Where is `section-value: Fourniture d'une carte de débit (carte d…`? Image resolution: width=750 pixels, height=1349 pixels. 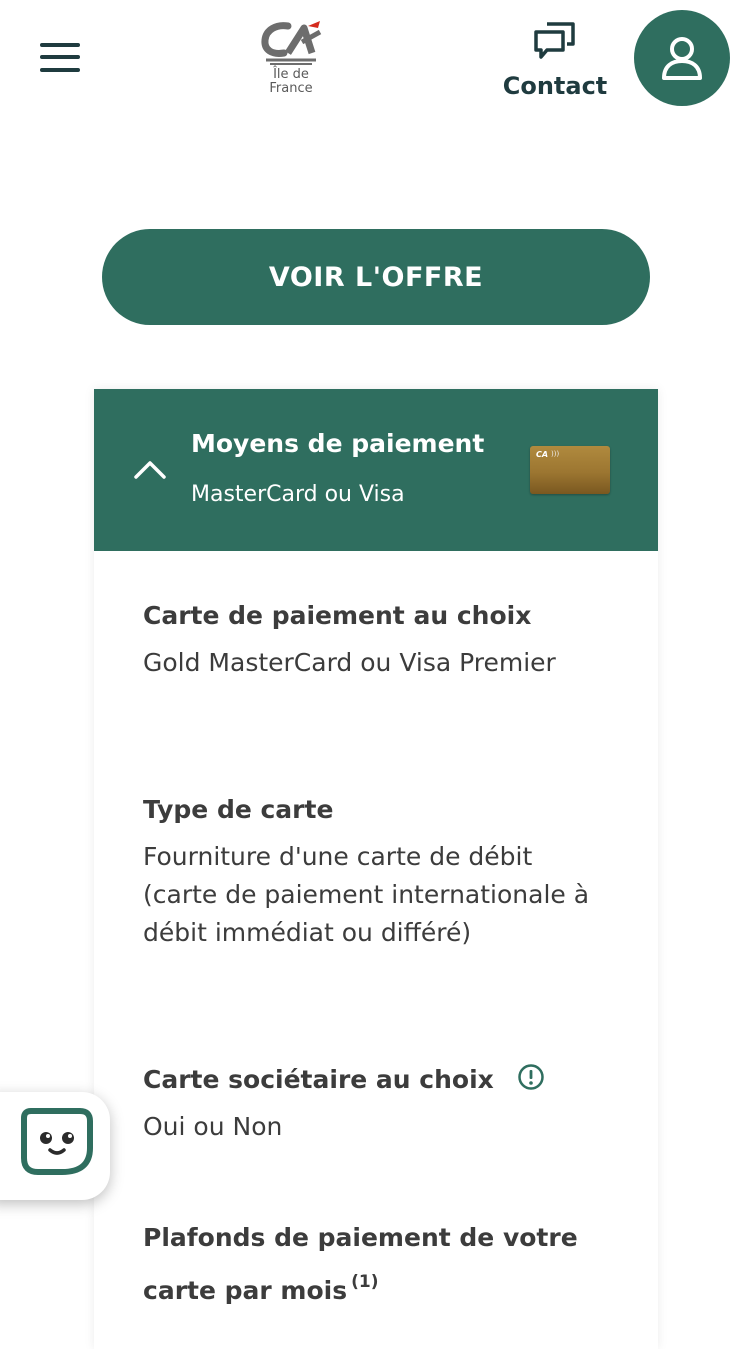 section-value: Fourniture d'une carte de débit (carte d… is located at coordinates (366, 894).